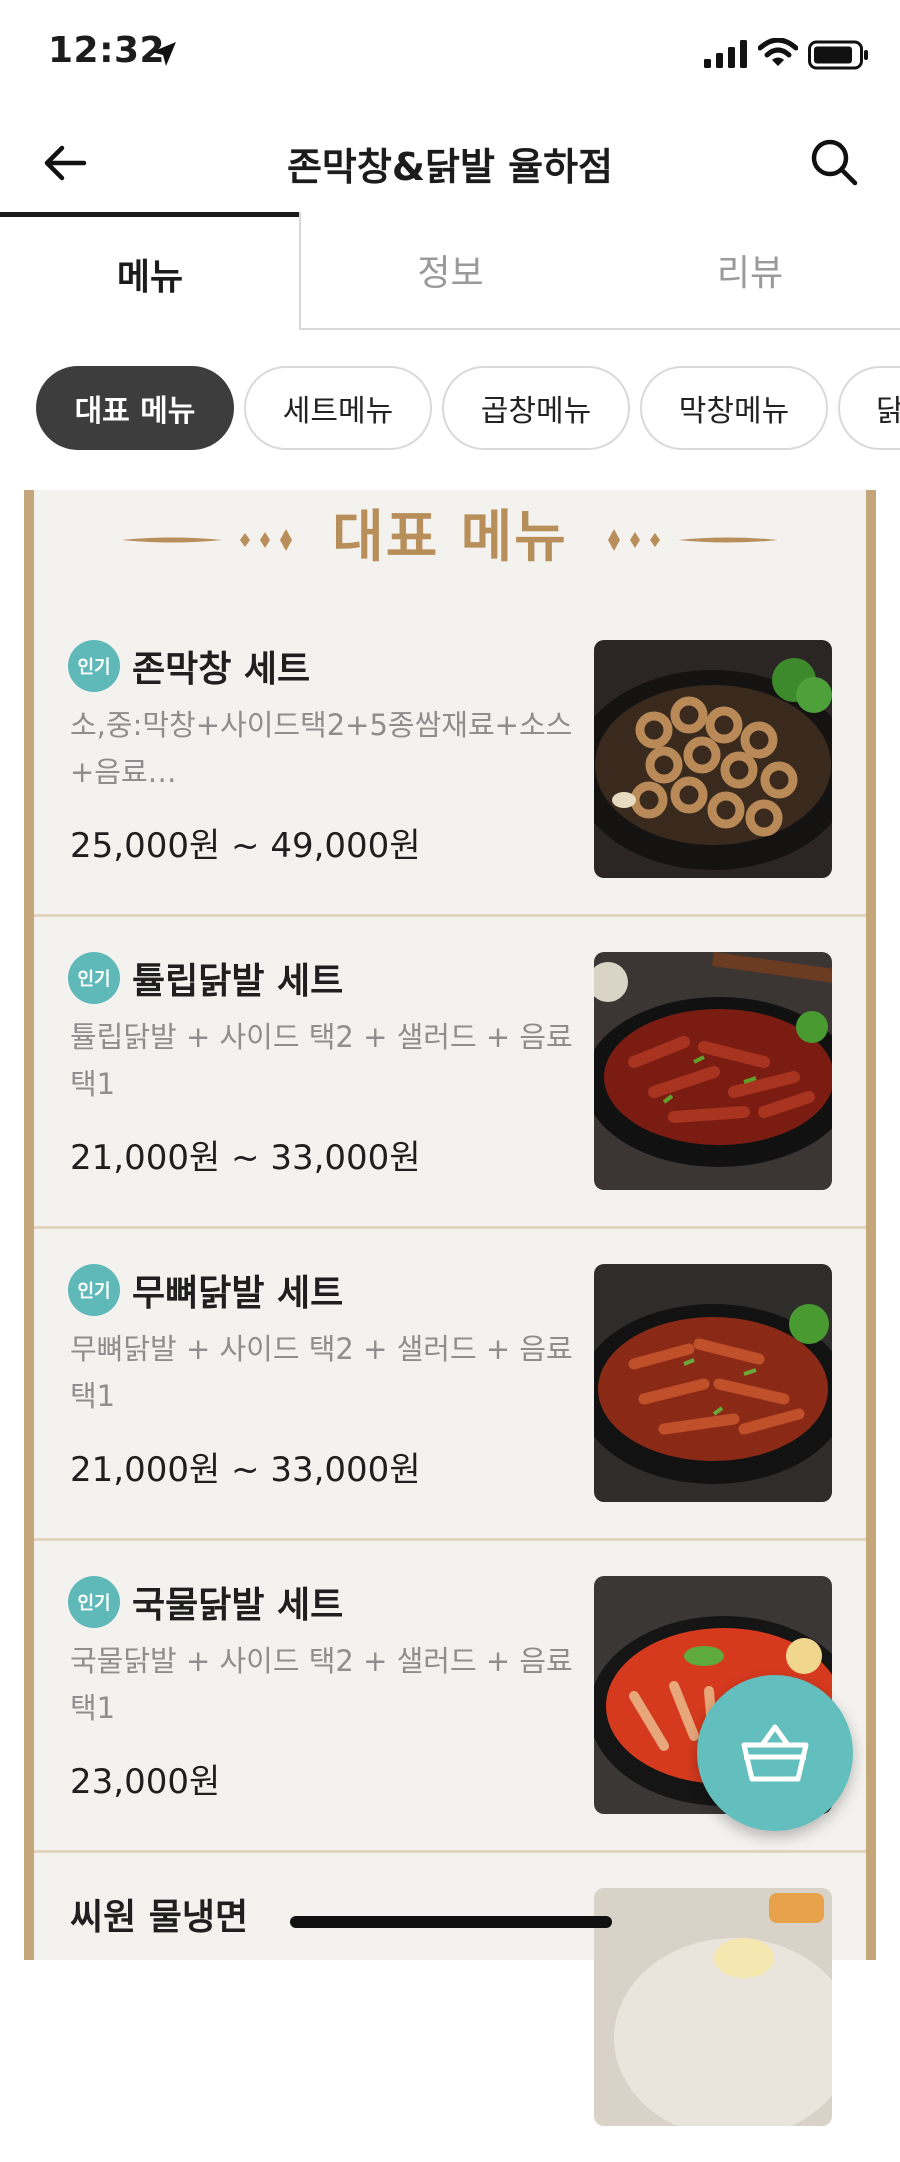 The image size is (900, 2162). I want to click on basket-icon, so click(775, 1753).